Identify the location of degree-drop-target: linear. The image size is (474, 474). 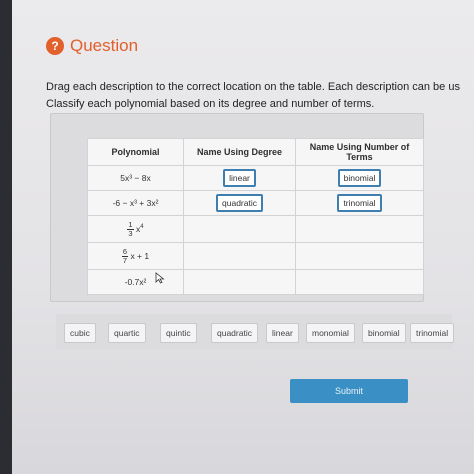
(239, 178).